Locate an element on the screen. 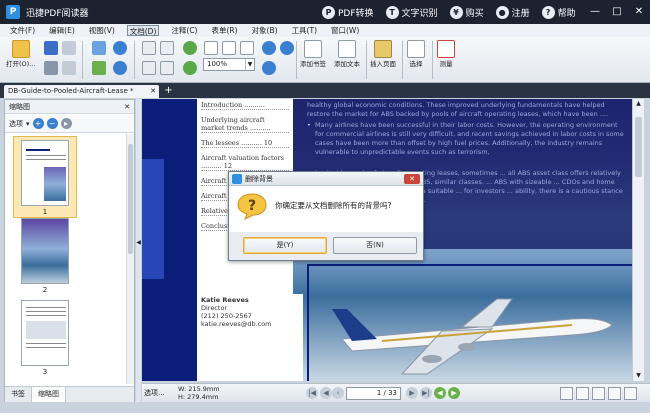 The height and width of the screenshot is (413, 650). close-panel-icon: ✕ is located at coordinates (127, 107).